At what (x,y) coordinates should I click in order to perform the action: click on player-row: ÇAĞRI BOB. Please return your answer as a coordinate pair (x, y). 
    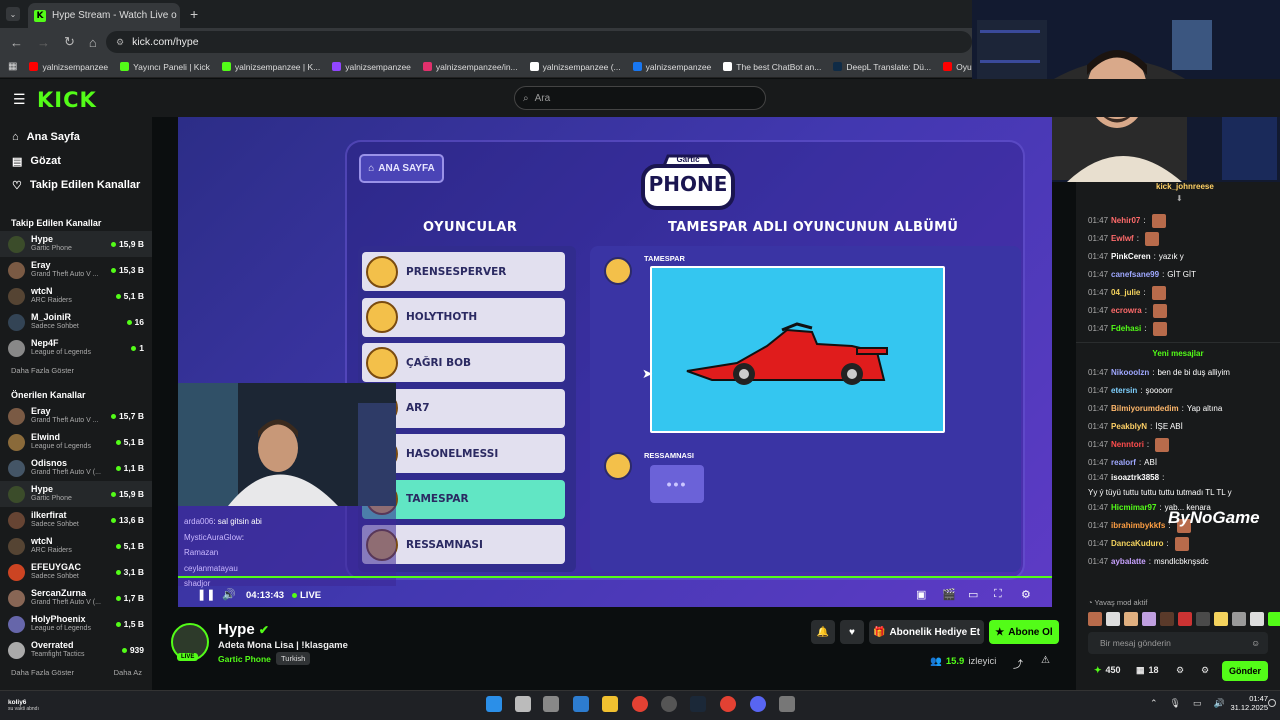
    Looking at the image, I should click on (463, 362).